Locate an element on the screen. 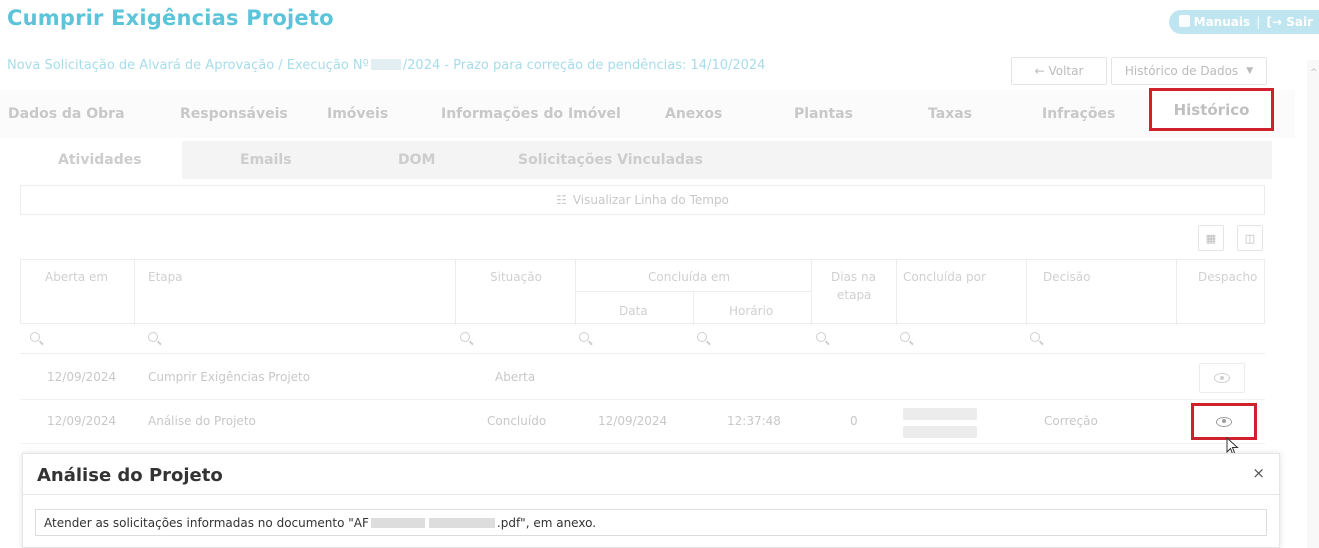  col-dias-na-etapa-line2: etapa is located at coordinates (854, 295).